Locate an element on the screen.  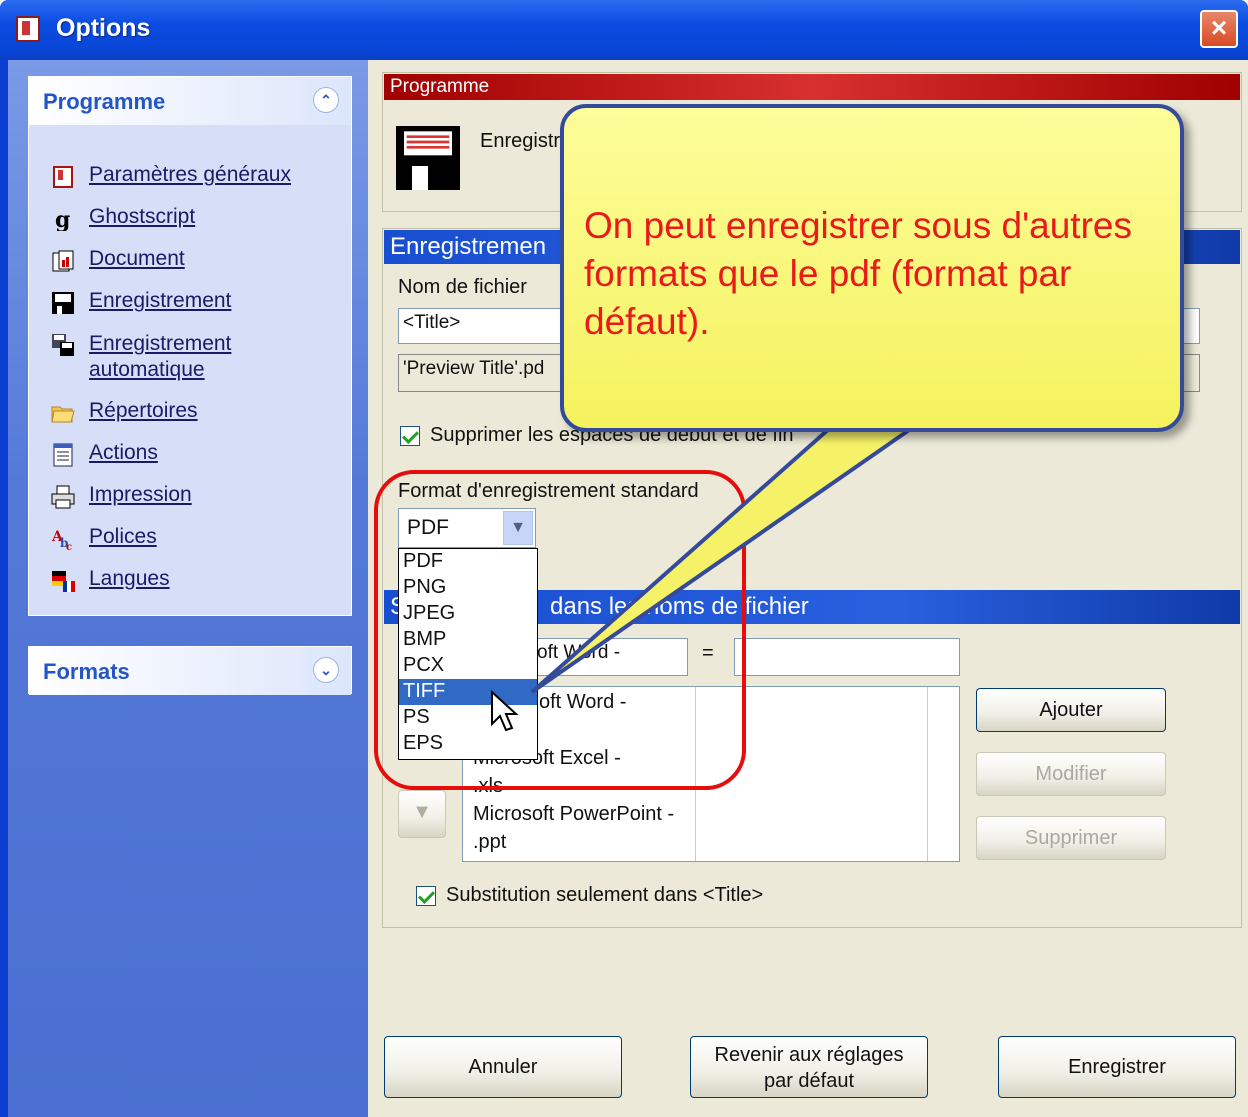
expand-icon: ⌄ is located at coordinates (326, 670).